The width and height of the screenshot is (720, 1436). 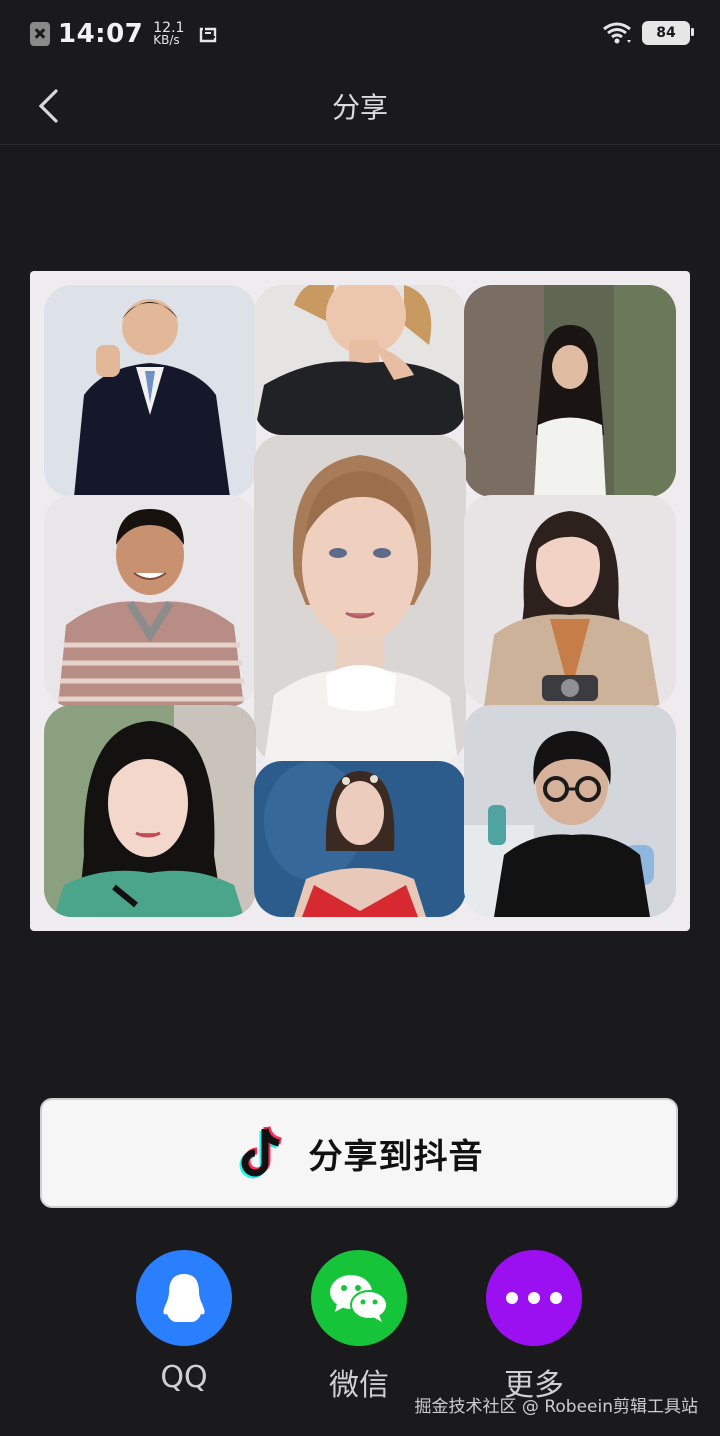 What do you see at coordinates (208, 35) in the screenshot?
I see `screenshot-icon` at bounding box center [208, 35].